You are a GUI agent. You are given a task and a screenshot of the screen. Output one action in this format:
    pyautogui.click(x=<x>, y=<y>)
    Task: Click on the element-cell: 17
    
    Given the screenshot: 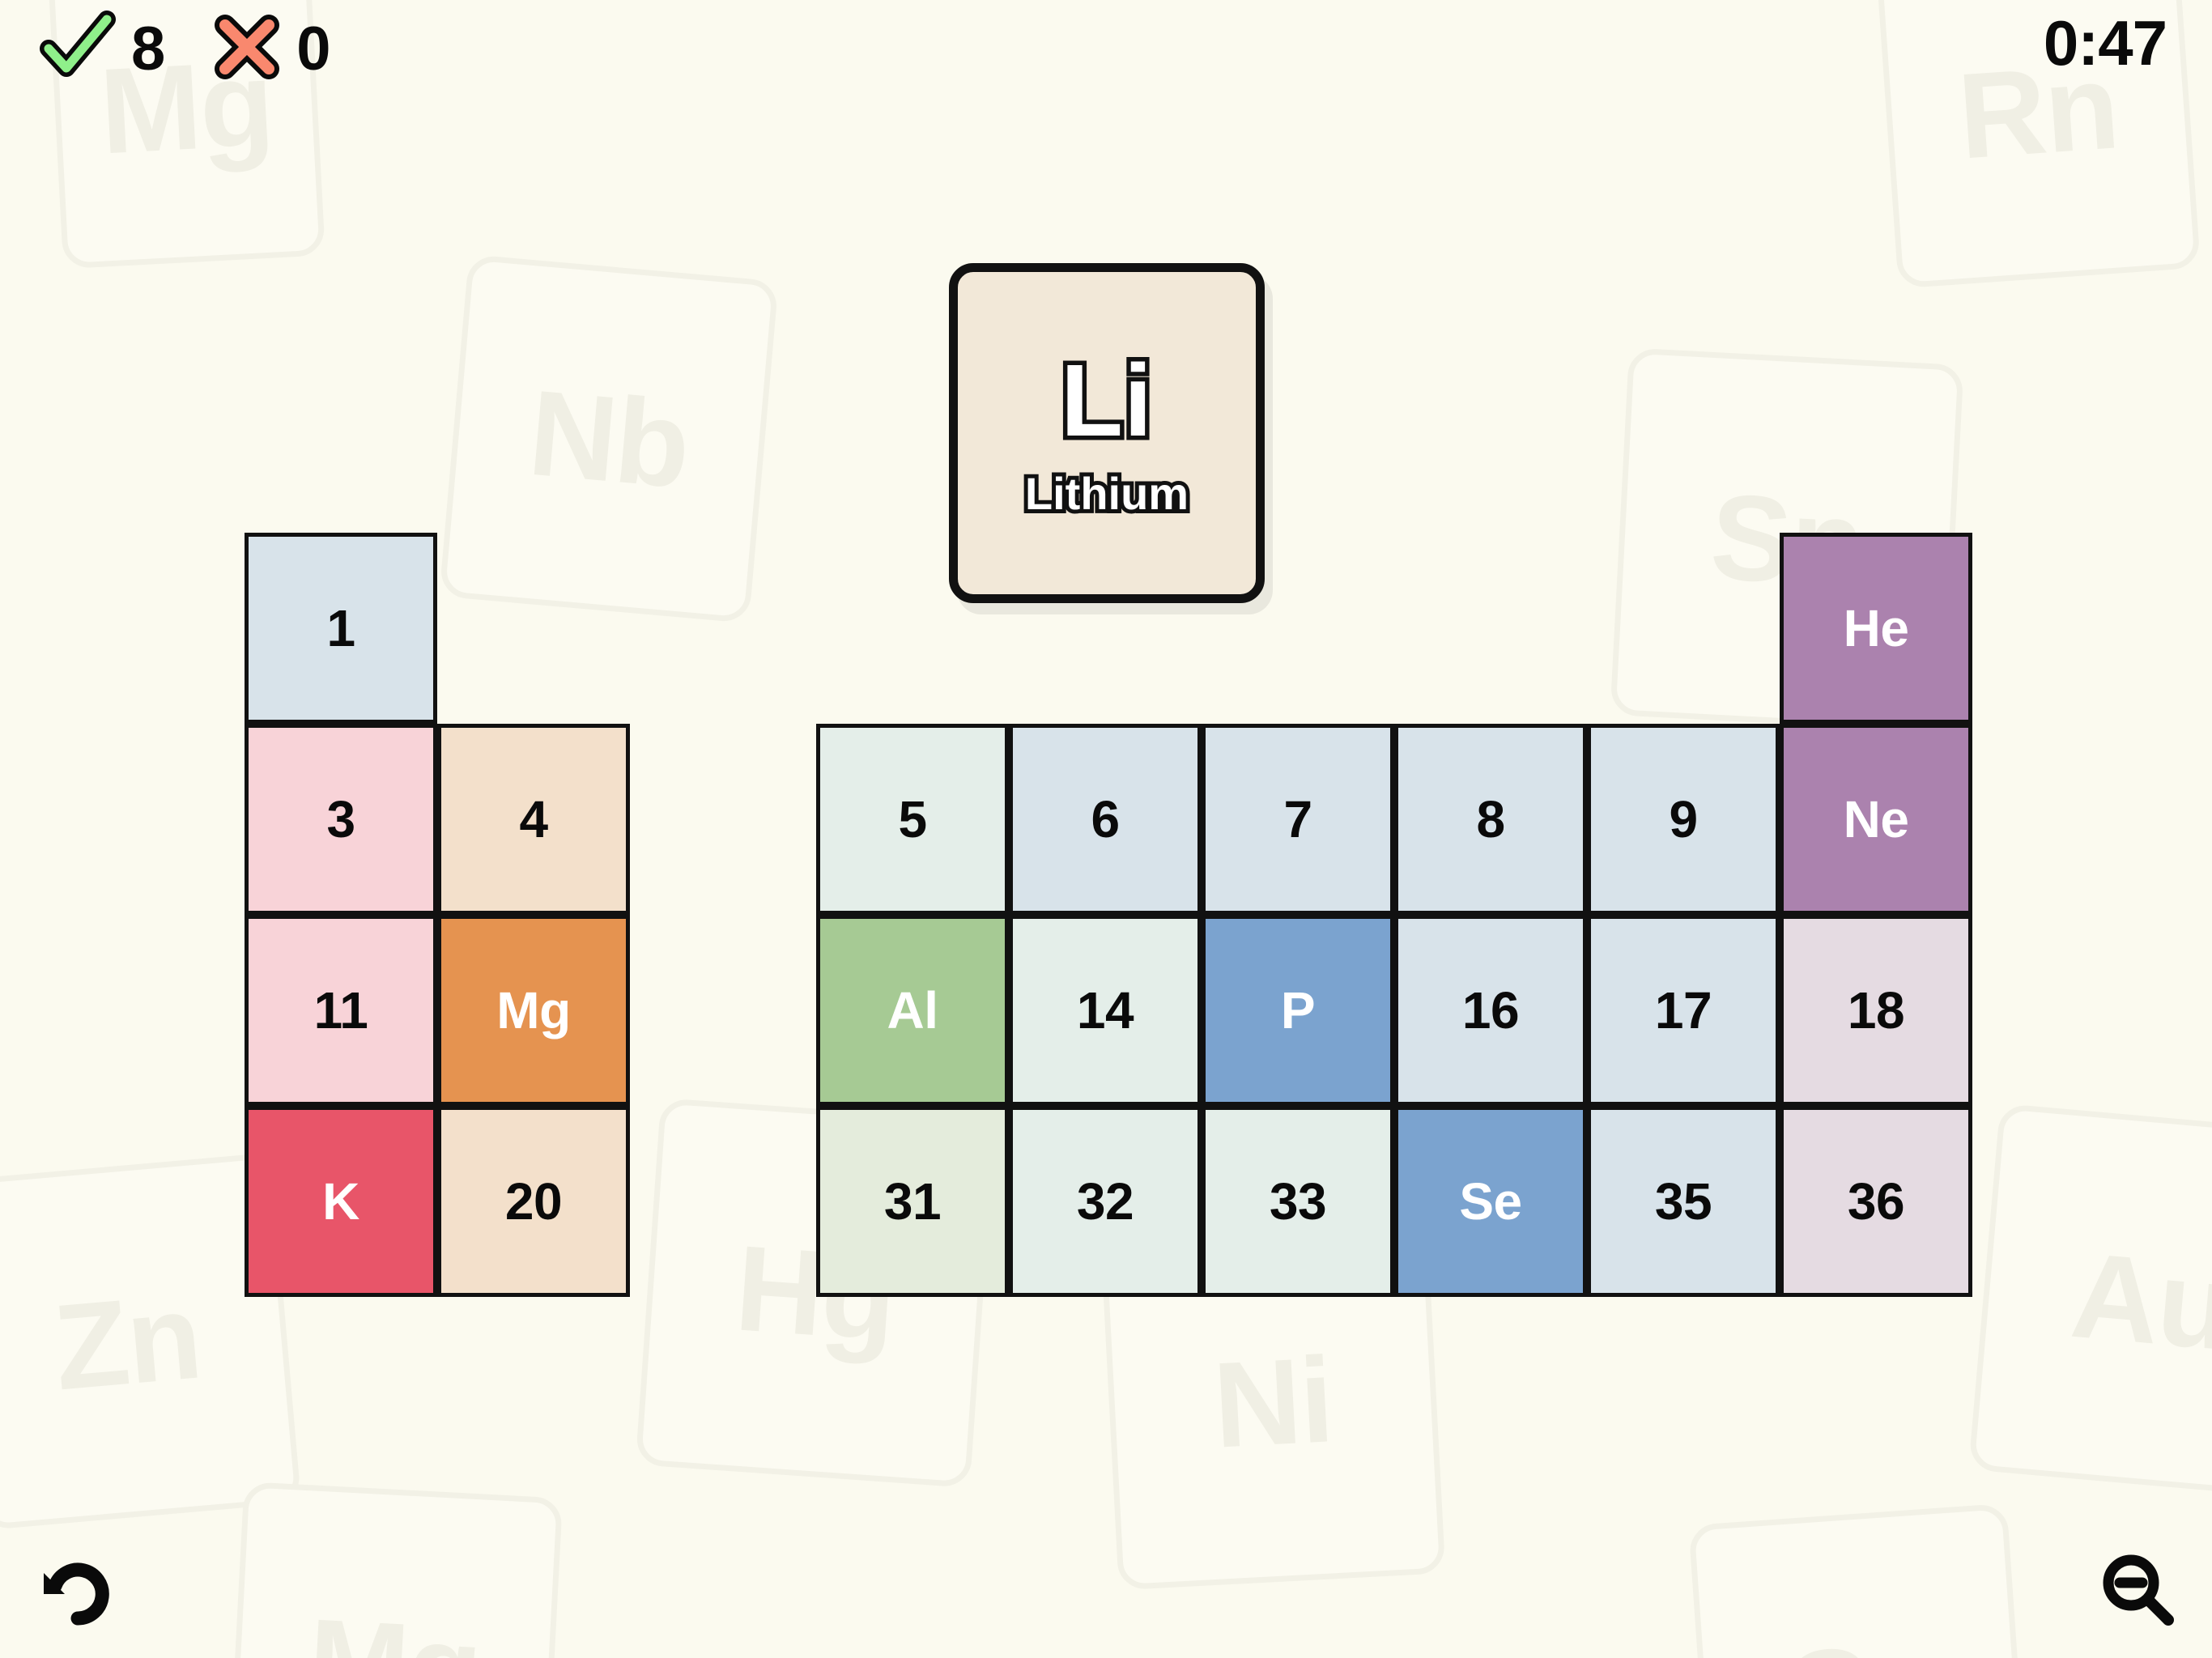 What is the action you would take?
    pyautogui.click(x=1683, y=1010)
    